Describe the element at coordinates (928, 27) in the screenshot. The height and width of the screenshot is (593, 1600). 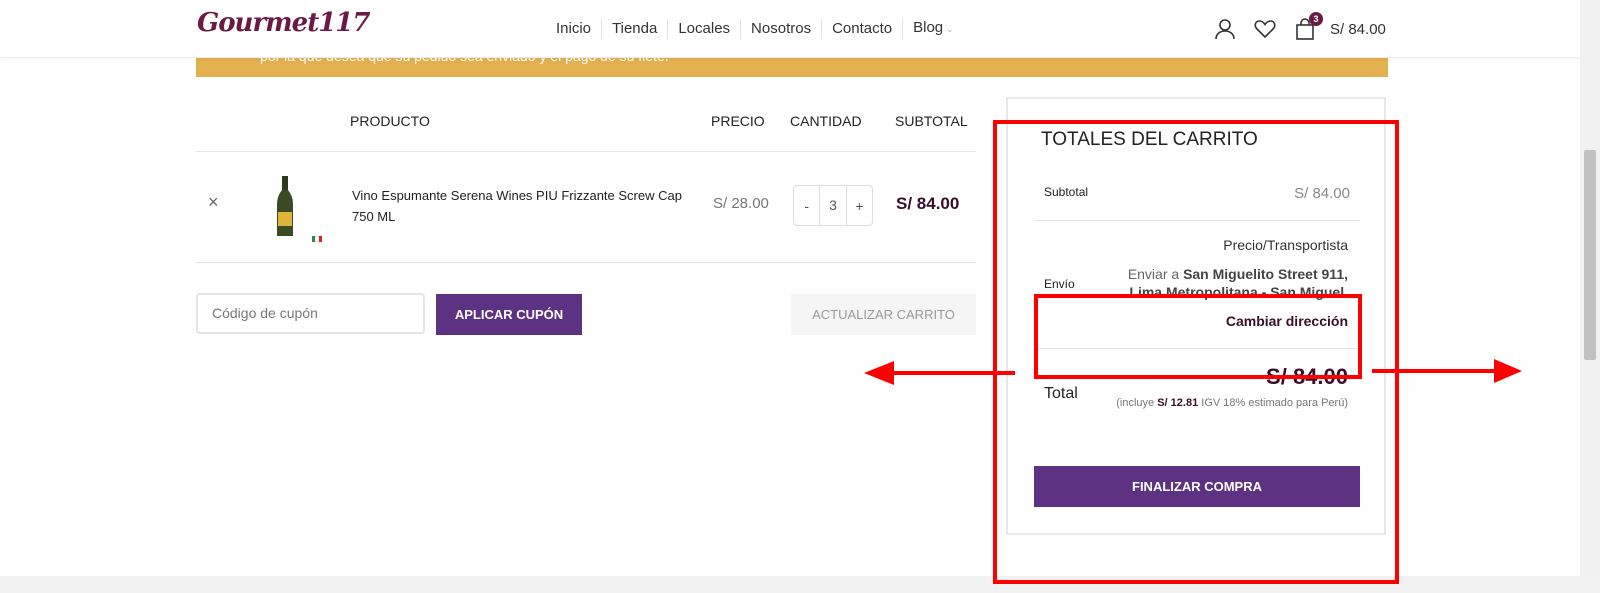
I see `nav-item-blog-label: Blog` at that location.